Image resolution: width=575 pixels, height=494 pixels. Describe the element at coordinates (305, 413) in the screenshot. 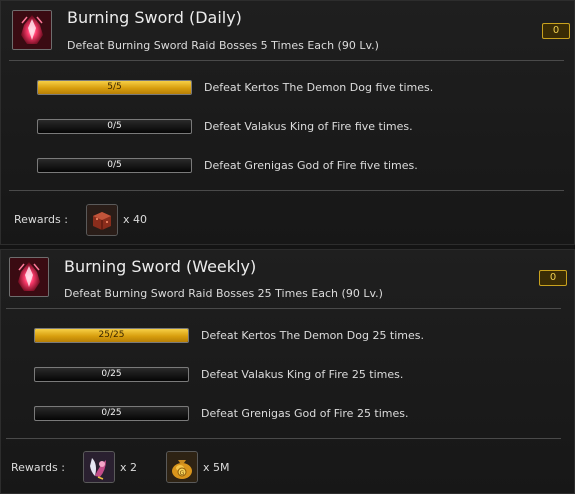

I see `objective-label: Defeat Grenigas God of Fire 25 times.` at that location.